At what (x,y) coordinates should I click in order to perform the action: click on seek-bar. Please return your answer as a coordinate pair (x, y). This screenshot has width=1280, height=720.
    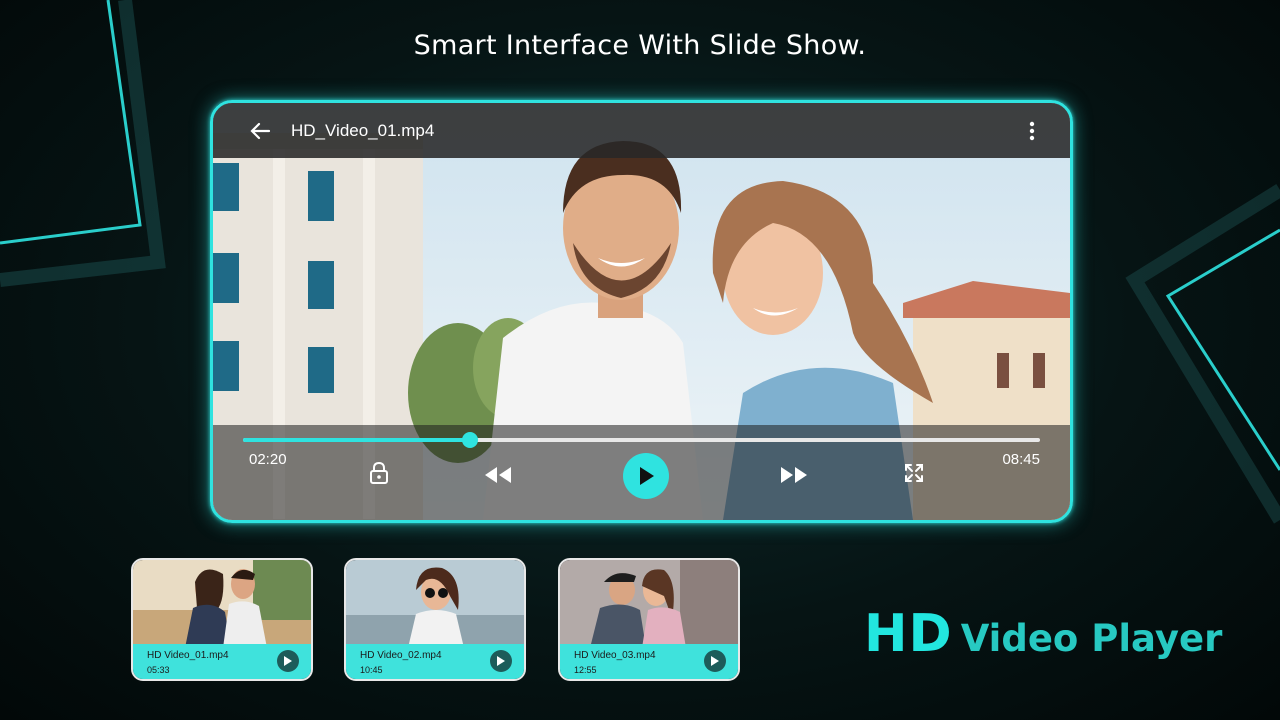
    Looking at the image, I should click on (641, 440).